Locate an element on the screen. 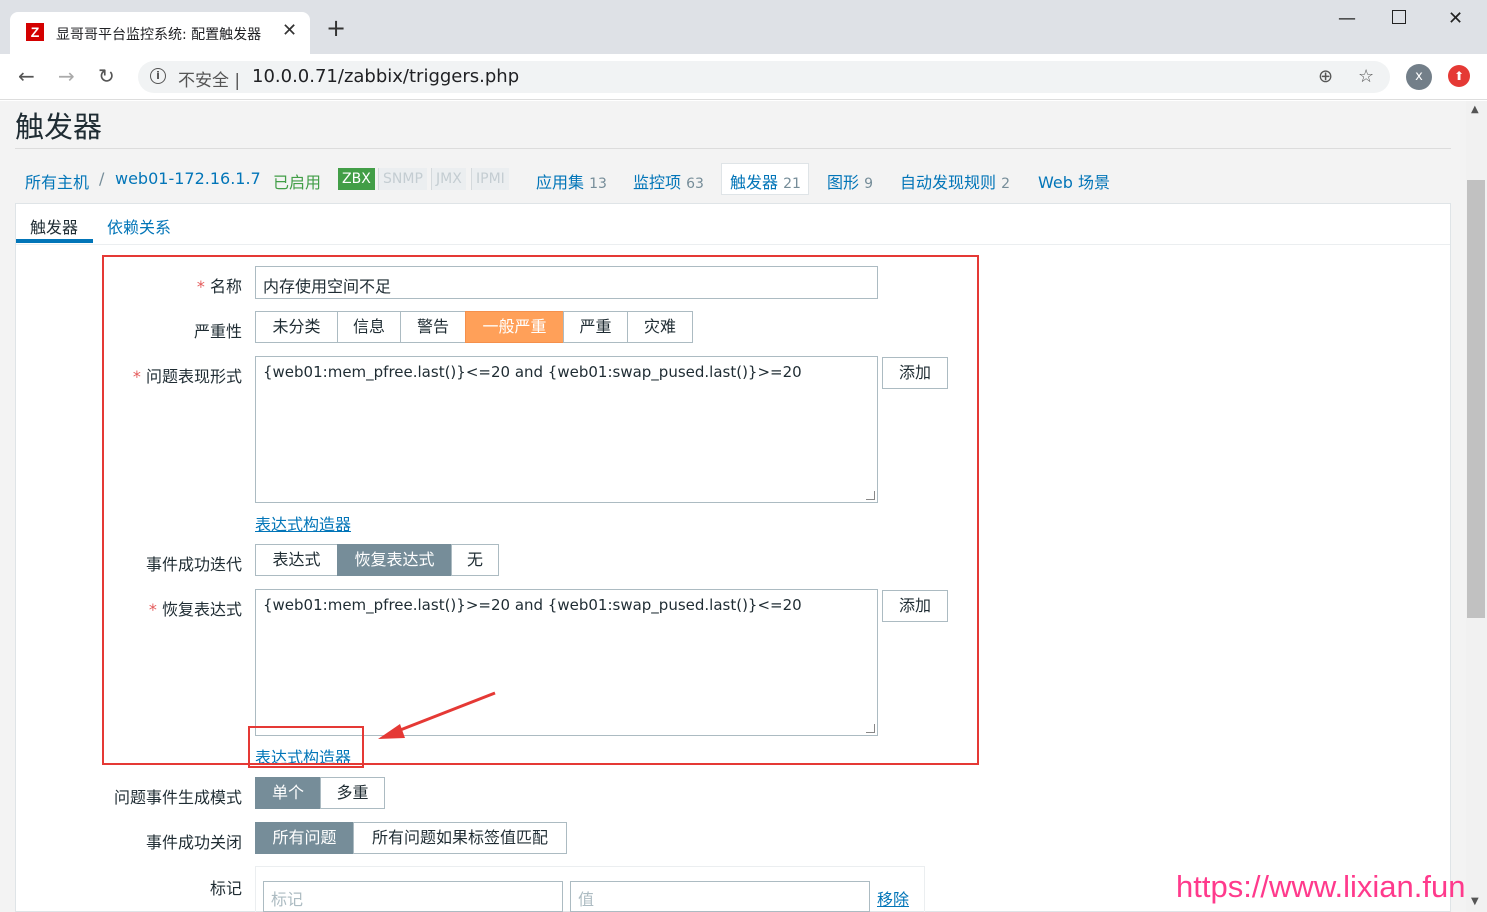 The image size is (1487, 912). watermark-text: https://www.lixian.fun is located at coordinates (1321, 886).